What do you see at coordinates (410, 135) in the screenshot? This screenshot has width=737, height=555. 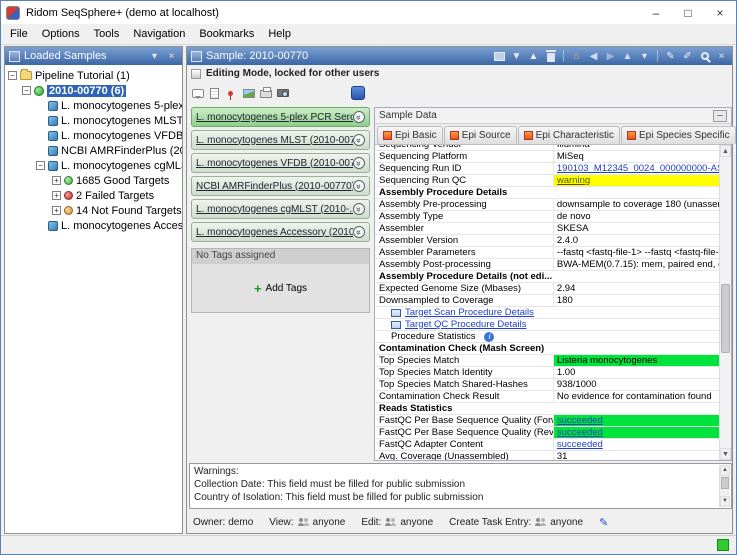 I see `tab-epi-basic: Epi Basic` at bounding box center [410, 135].